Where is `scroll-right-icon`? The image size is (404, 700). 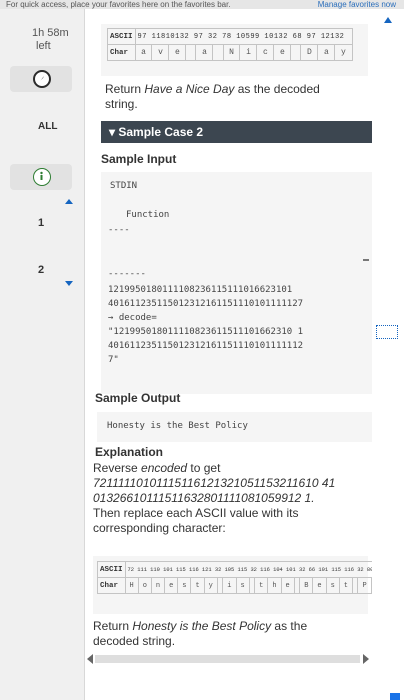
scroll-right-icon is located at coordinates (366, 659).